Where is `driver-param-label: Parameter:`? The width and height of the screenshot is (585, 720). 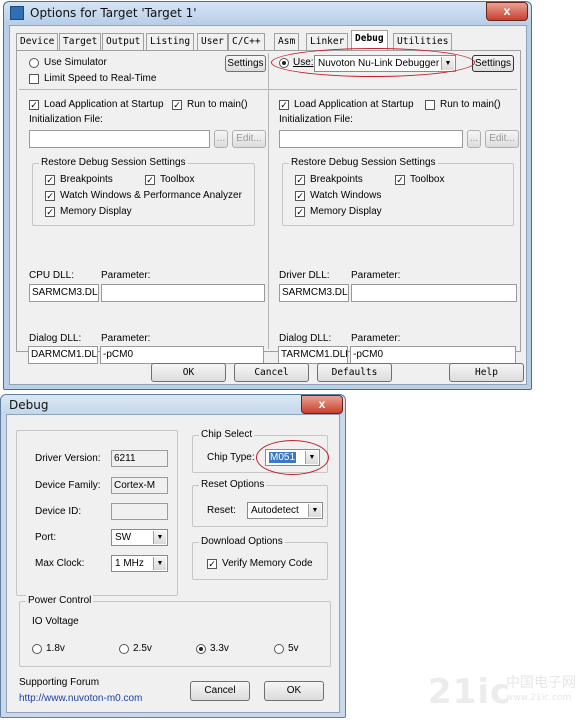
driver-param-label: Parameter: is located at coordinates (376, 275).